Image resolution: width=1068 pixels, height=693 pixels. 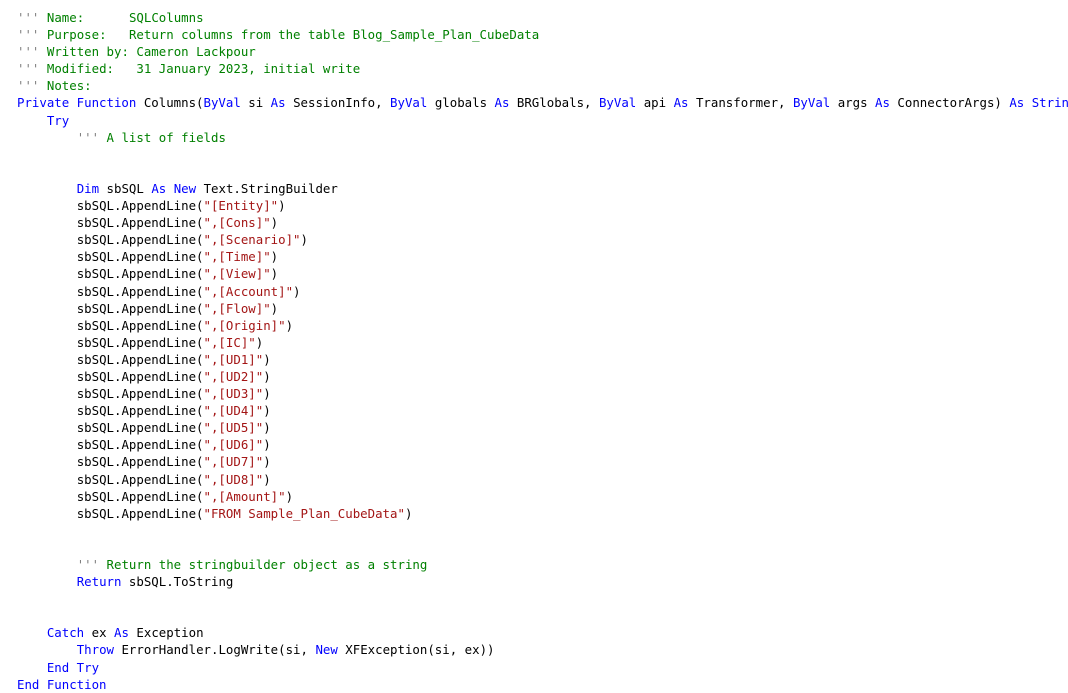 What do you see at coordinates (140, 359) in the screenshot?
I see `append-call-9: sbSQL.AppendLine(` at bounding box center [140, 359].